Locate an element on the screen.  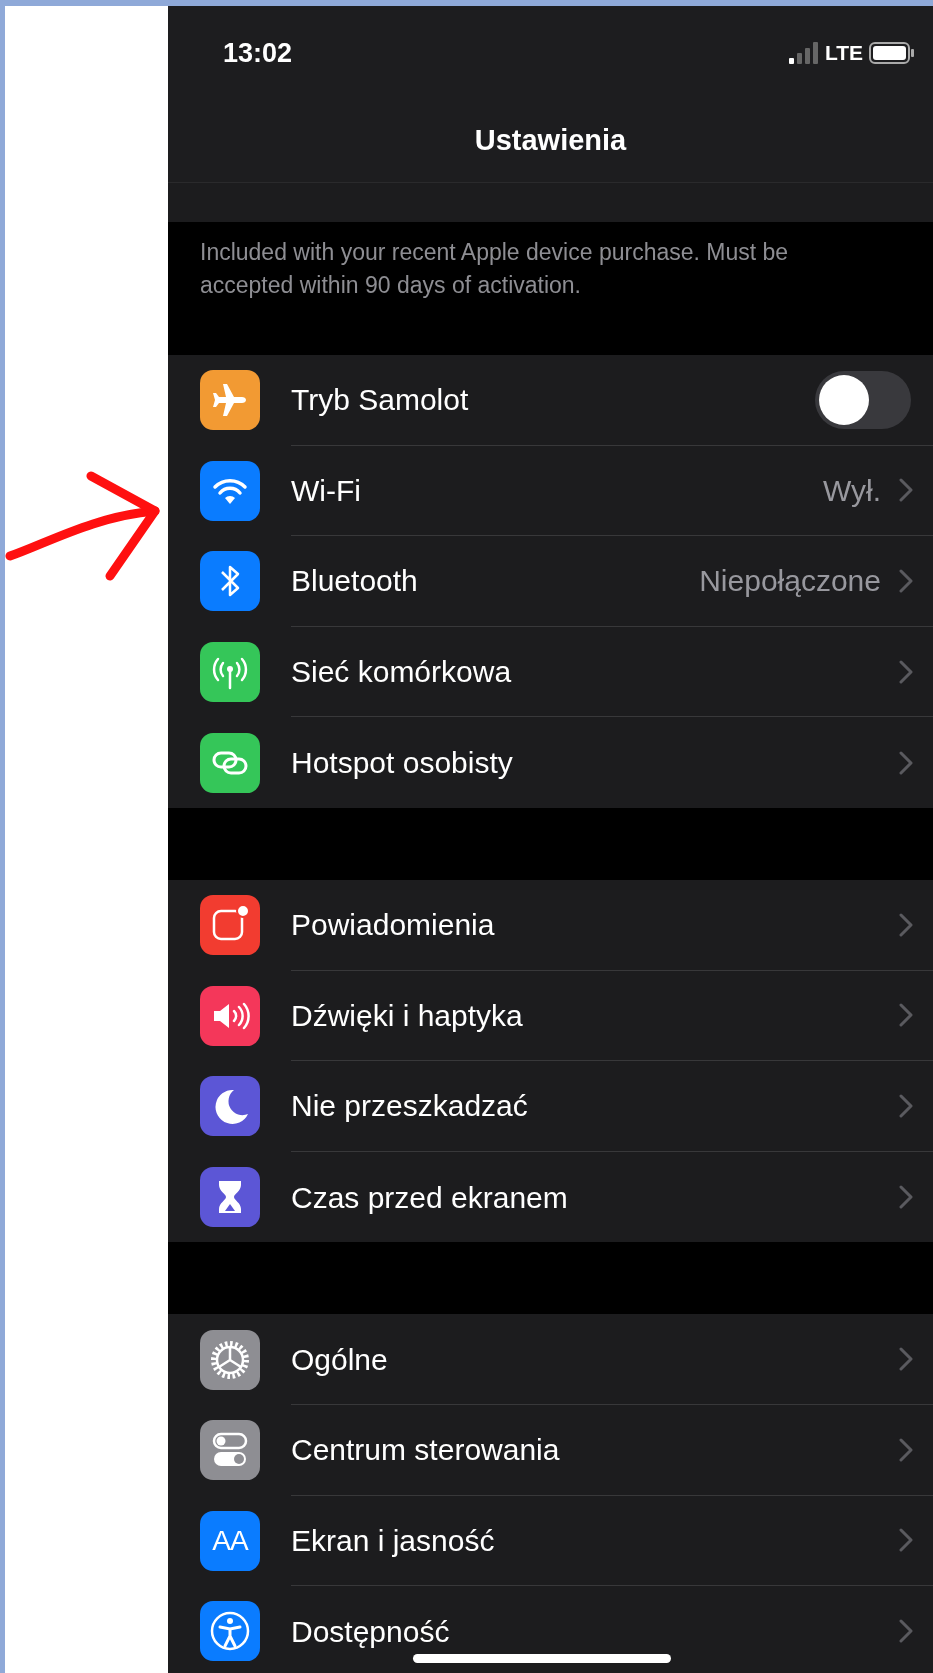
battery-icon is located at coordinates (892, 53).